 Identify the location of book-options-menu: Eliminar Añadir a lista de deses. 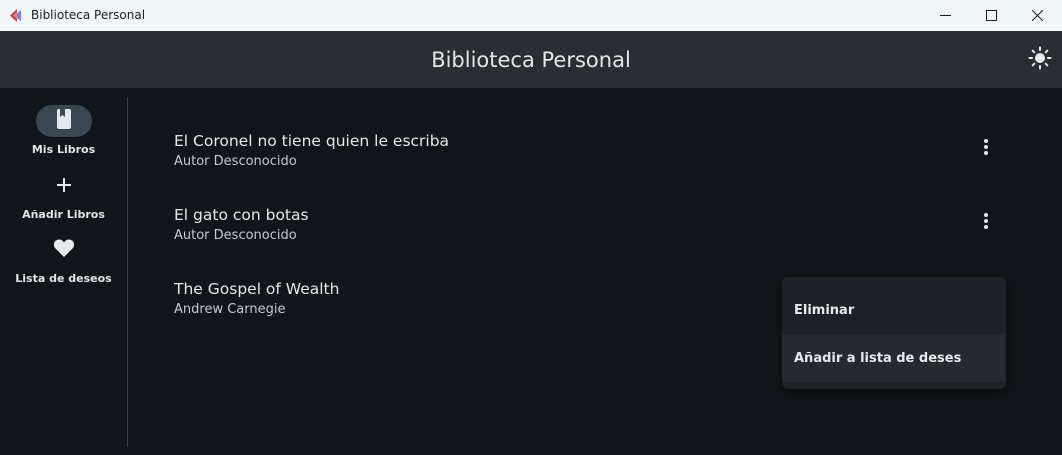
(894, 333).